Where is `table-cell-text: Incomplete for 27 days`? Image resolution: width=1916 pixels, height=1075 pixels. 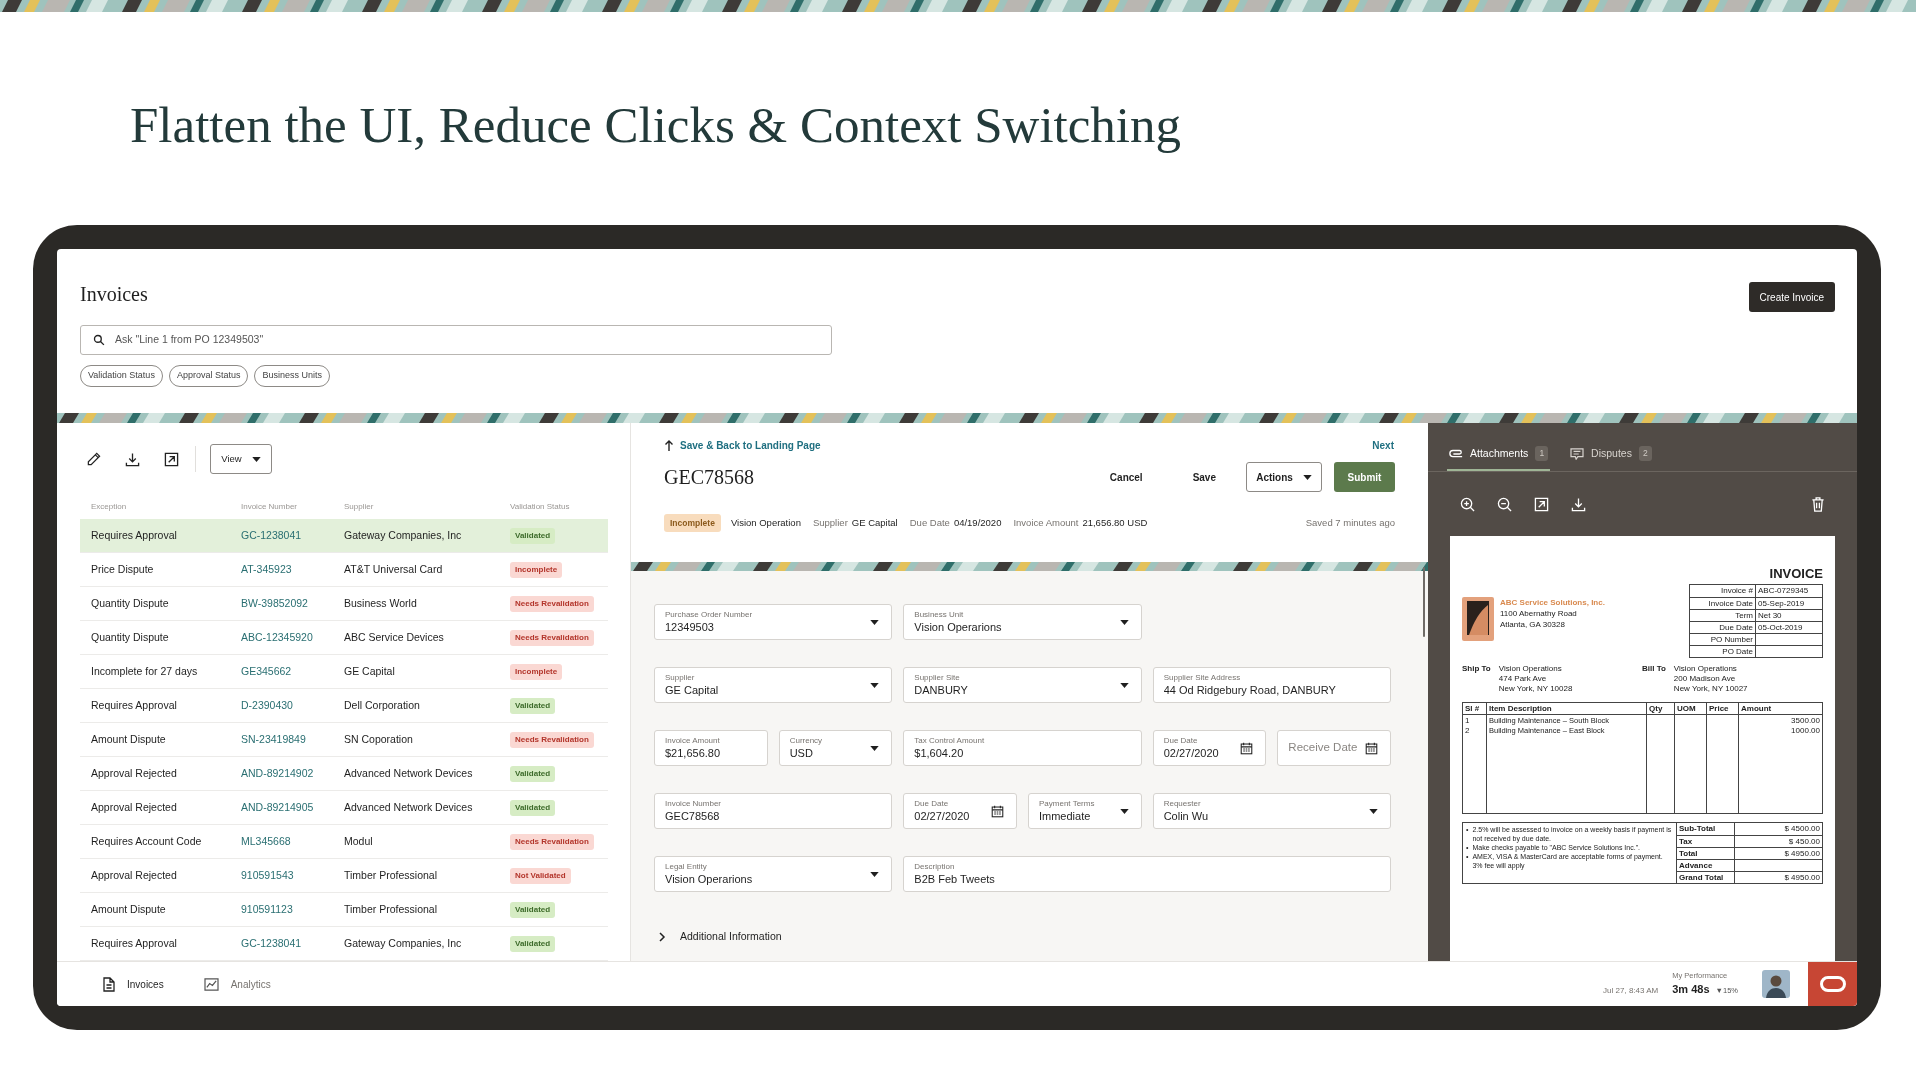 table-cell-text: Incomplete for 27 days is located at coordinates (145, 671).